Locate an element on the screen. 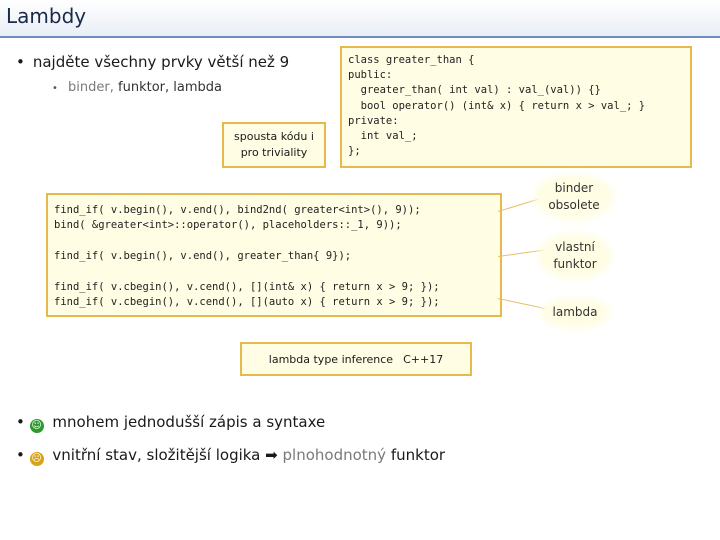  neutral-face-icon: ☹ is located at coordinates (36, 459).